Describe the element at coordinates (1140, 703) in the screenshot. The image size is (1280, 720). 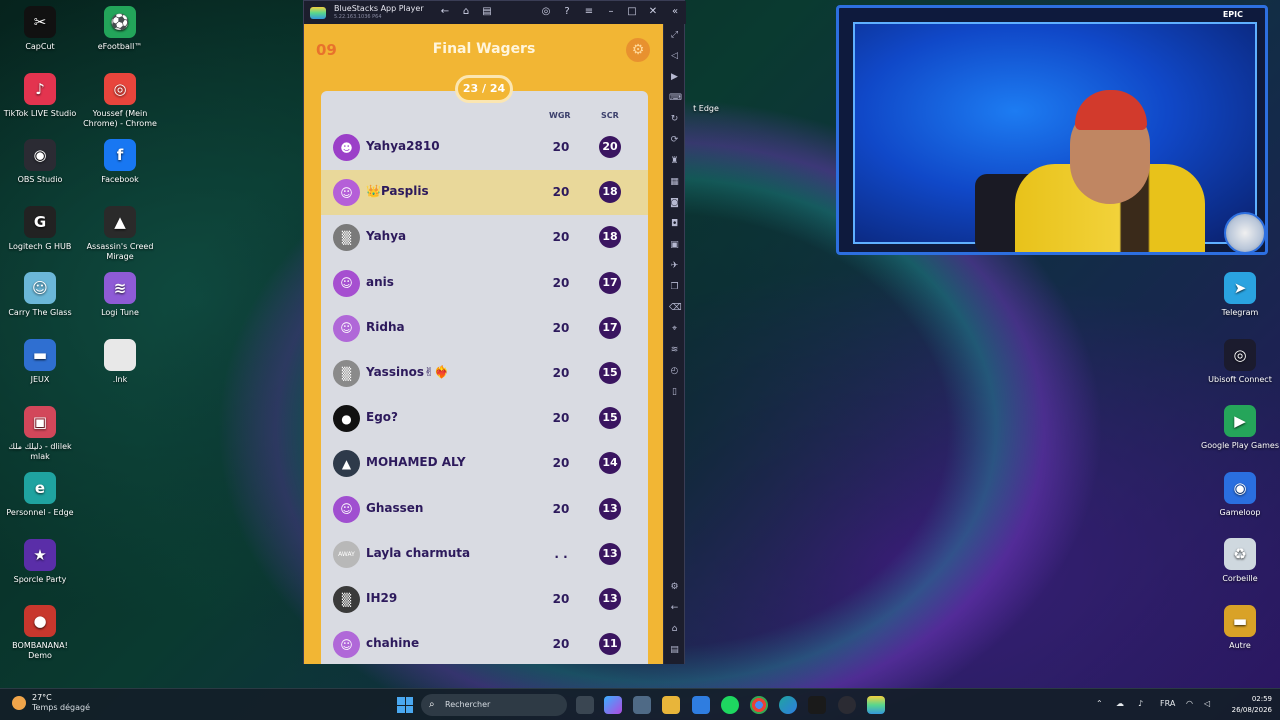
I see `tray-mic-icon: ♪` at that location.